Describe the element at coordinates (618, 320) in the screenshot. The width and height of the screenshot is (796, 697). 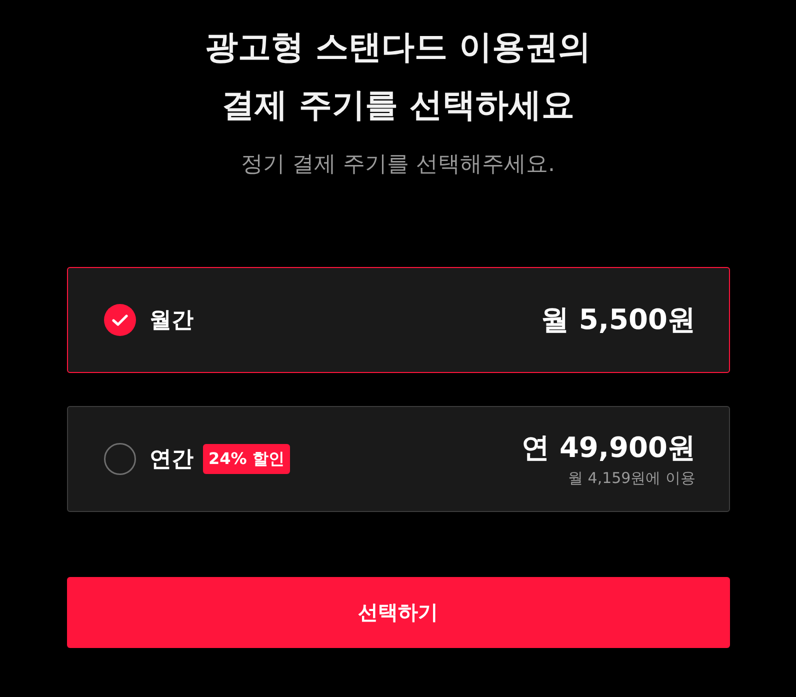
I see `plan-price: 월 5,500원` at that location.